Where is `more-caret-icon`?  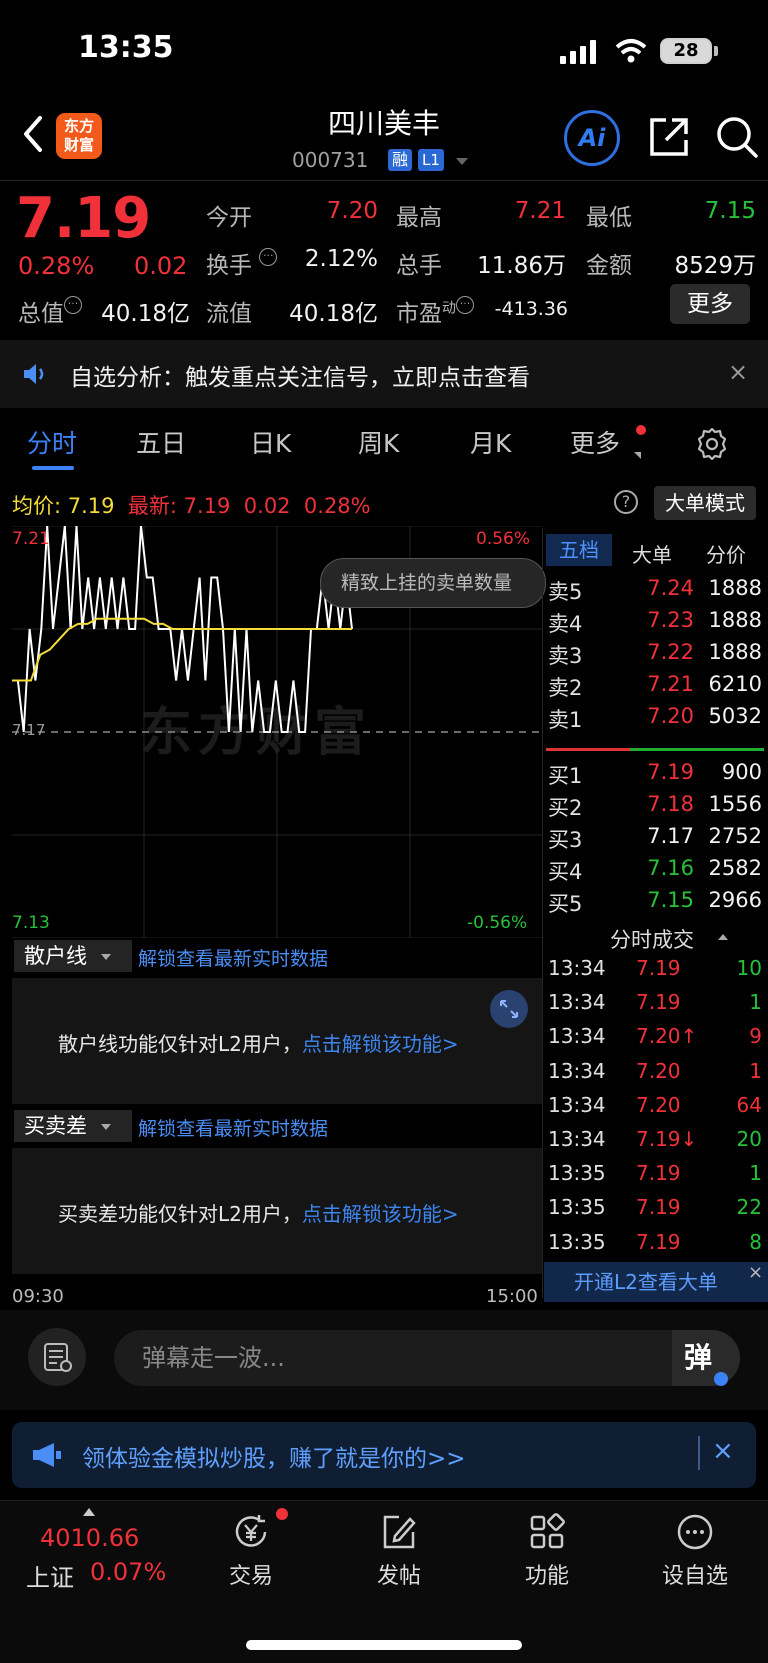 more-caret-icon is located at coordinates (637, 455).